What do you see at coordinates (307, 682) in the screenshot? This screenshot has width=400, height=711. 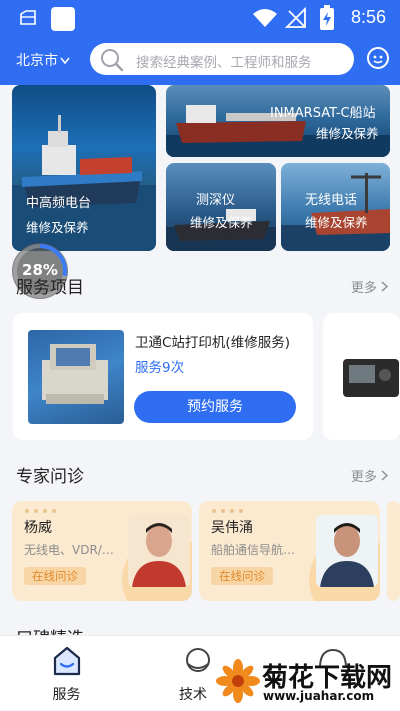 I see `watermark-logo: 菊花下载网 www.juahar.com` at bounding box center [307, 682].